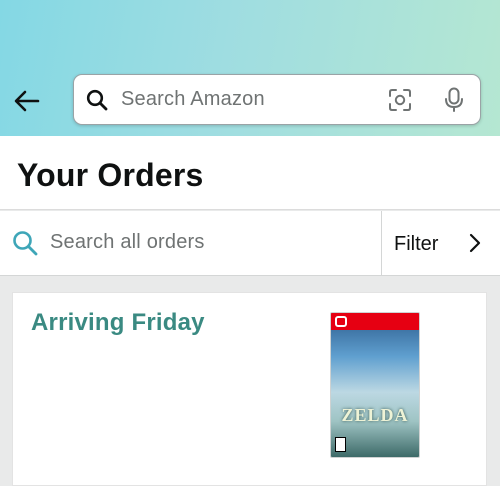 This screenshot has height=486, width=500. Describe the element at coordinates (375, 415) in the screenshot. I see `product-cover-title: ZELDA` at that location.